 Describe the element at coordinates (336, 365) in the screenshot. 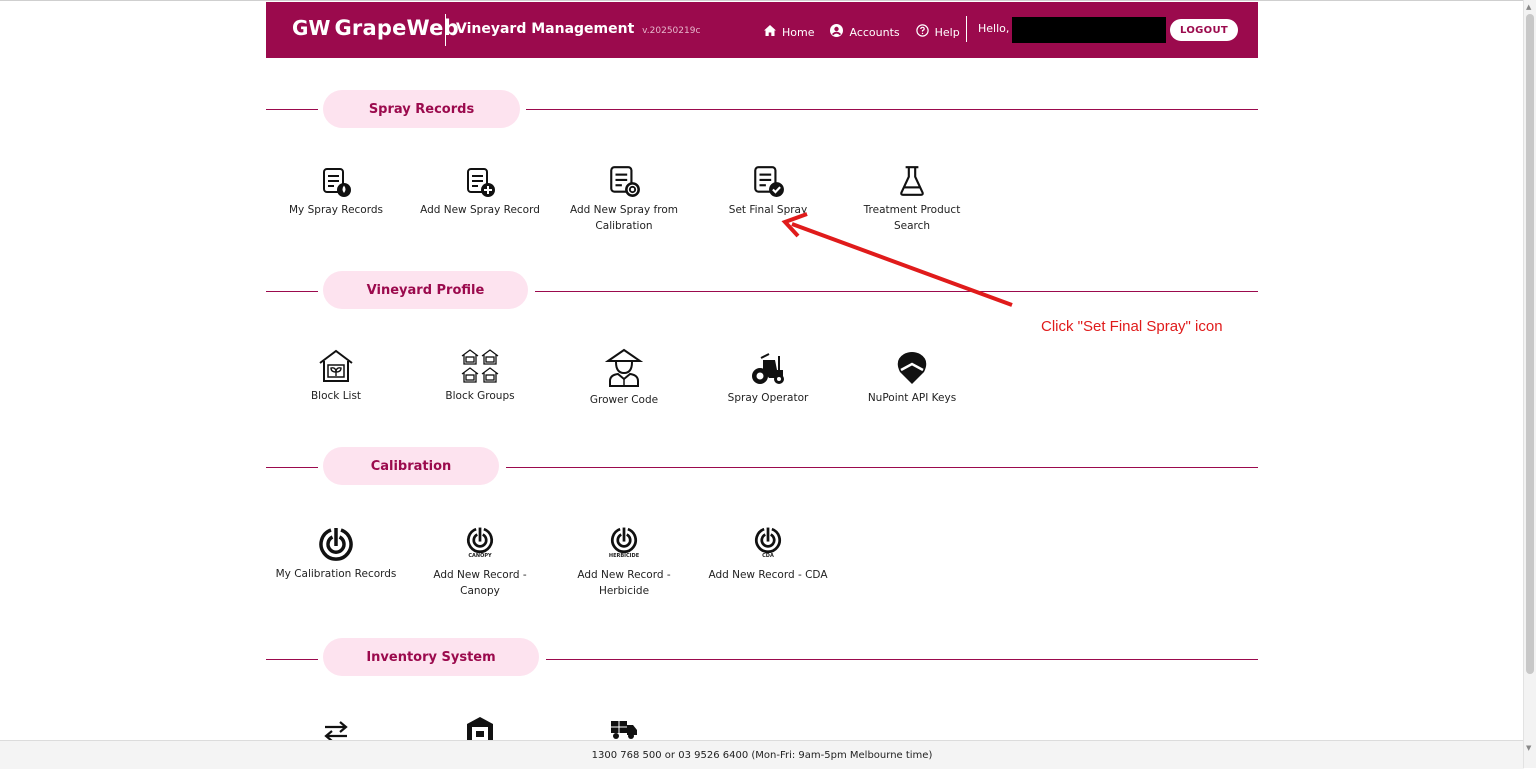

I see `greenhouse-leaf-icon` at that location.